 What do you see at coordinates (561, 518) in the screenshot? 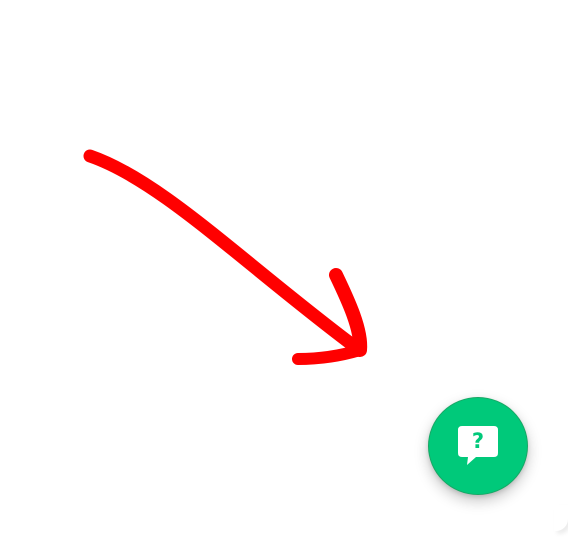
I see `panel-corner` at bounding box center [561, 518].